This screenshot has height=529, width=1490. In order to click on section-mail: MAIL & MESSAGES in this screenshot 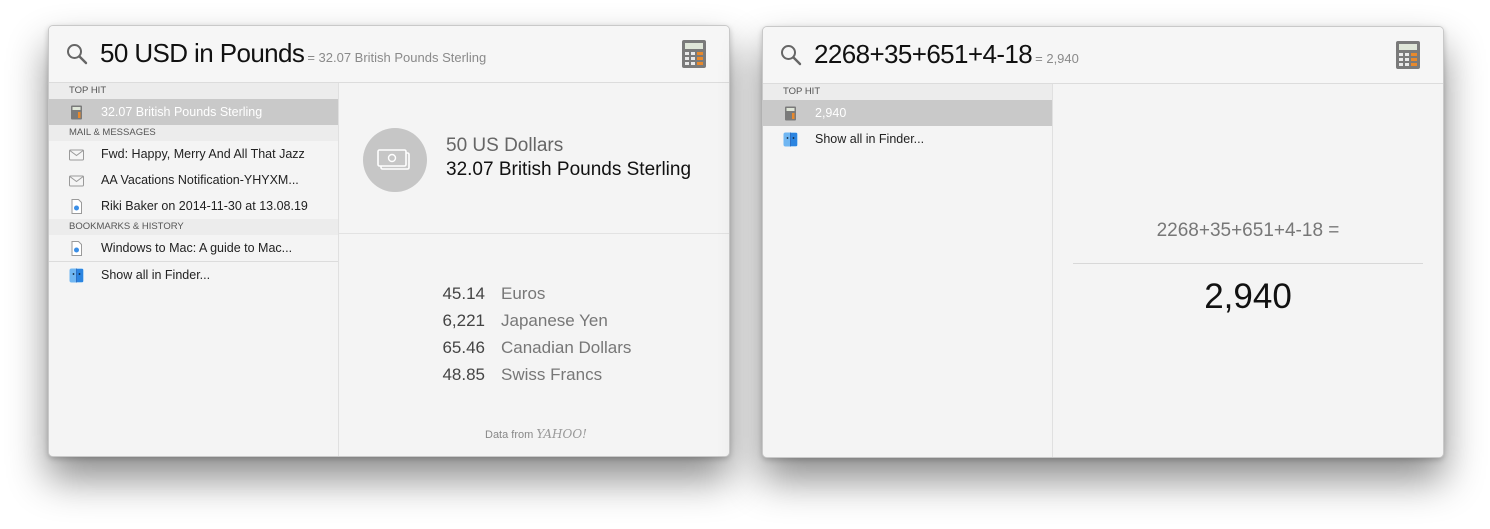, I will do `click(193, 133)`.